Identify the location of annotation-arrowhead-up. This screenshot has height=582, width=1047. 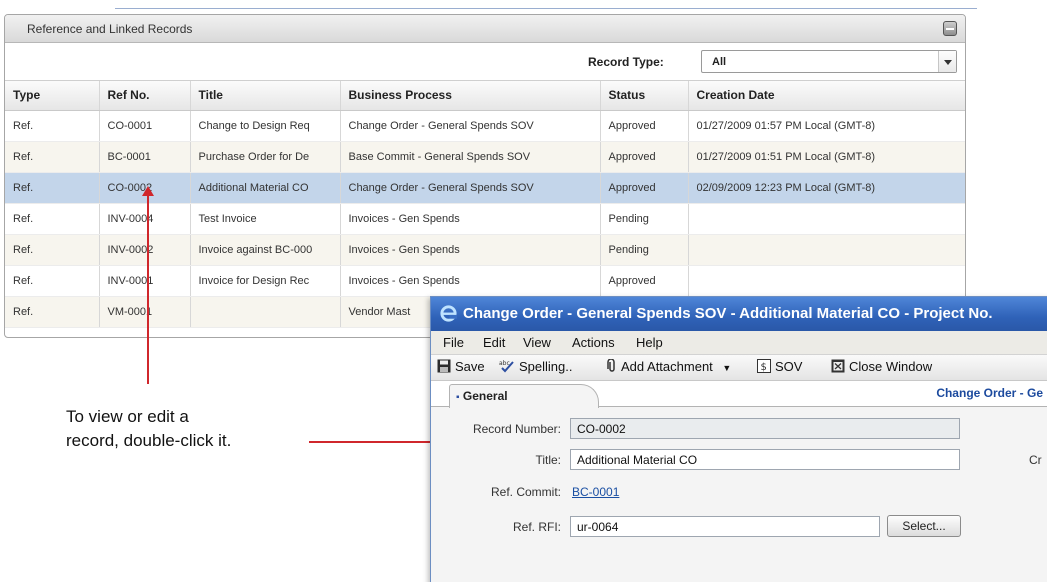
(148, 191).